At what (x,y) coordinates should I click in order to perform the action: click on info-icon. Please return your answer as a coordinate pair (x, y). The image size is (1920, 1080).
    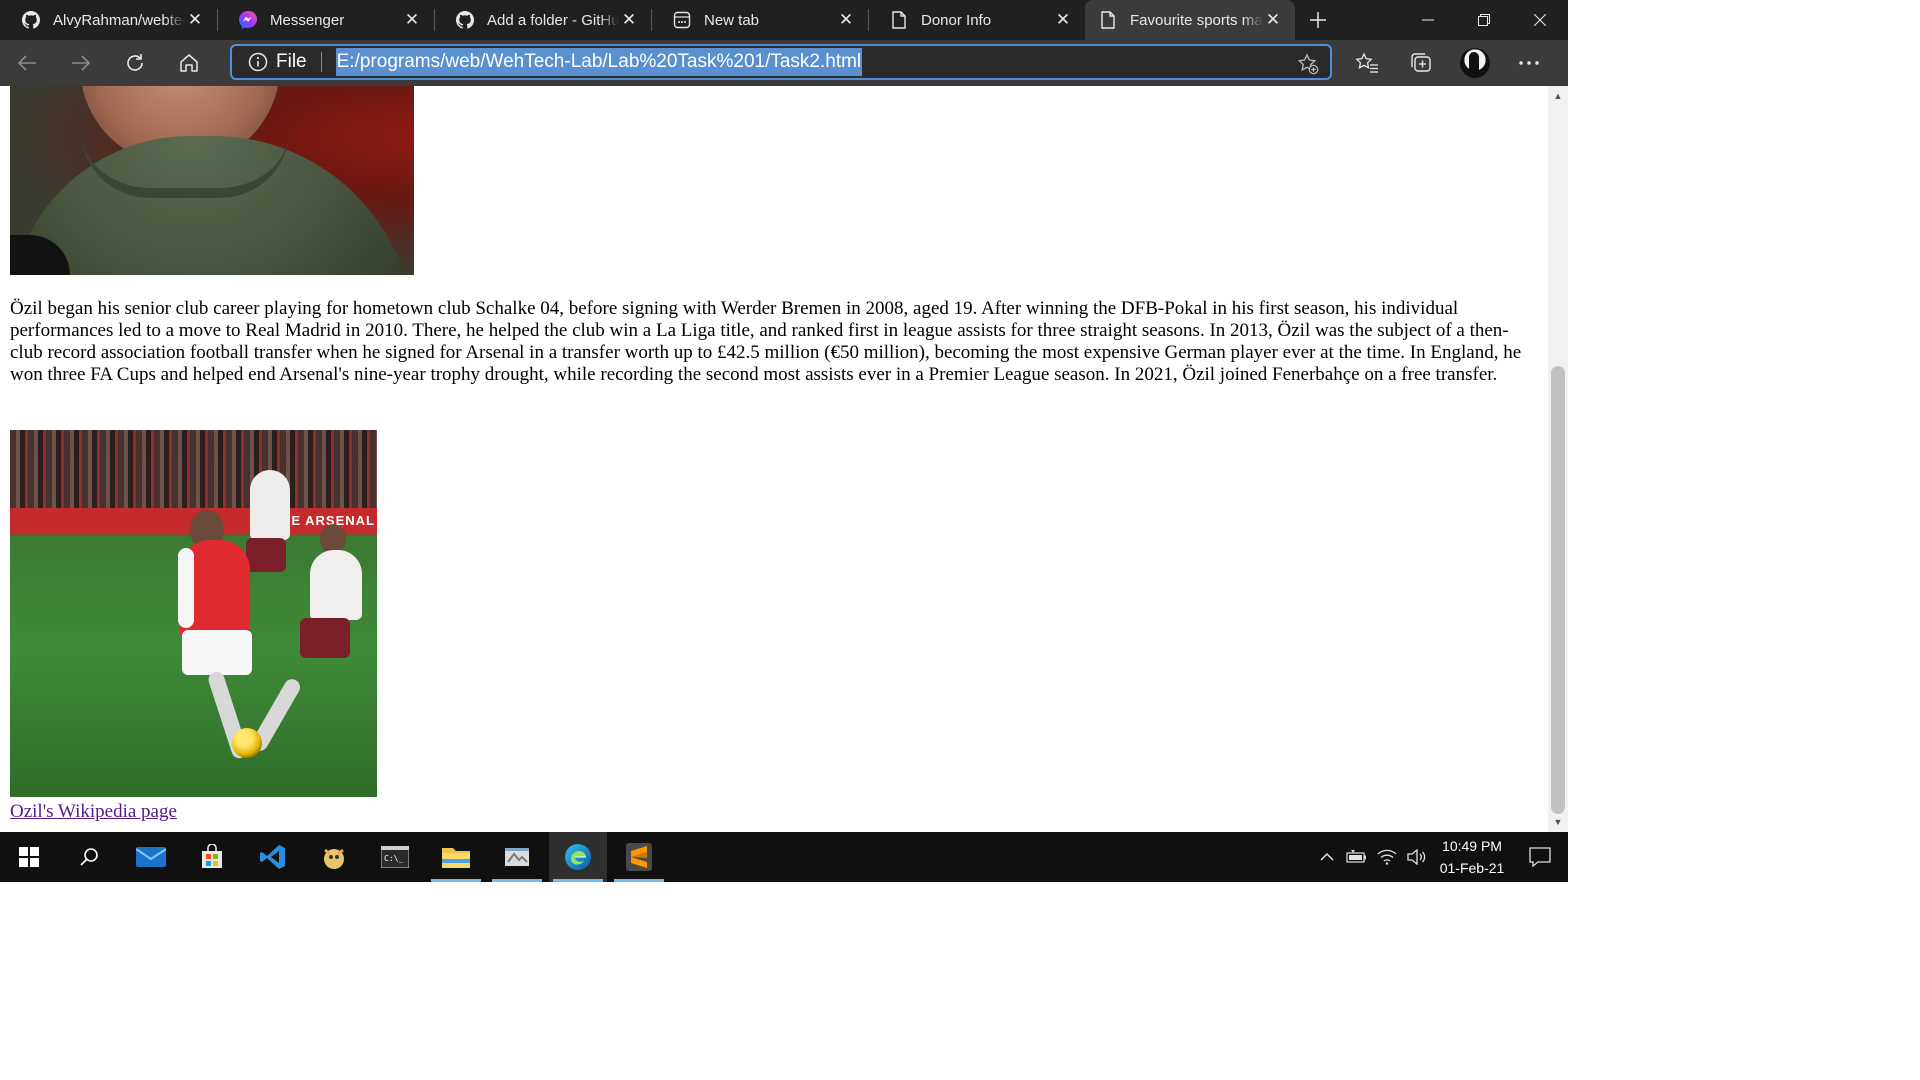
    Looking at the image, I should click on (258, 62).